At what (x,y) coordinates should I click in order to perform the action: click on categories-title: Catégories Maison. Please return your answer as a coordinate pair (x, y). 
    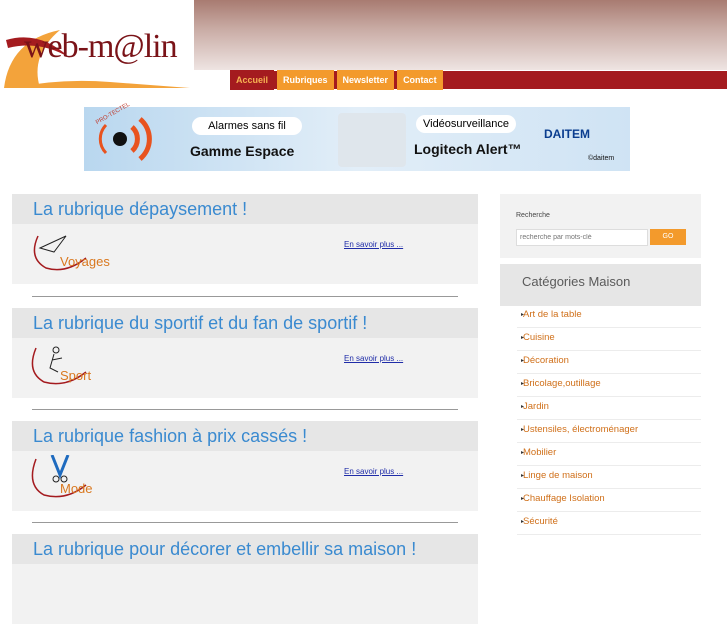
    Looking at the image, I should click on (576, 281).